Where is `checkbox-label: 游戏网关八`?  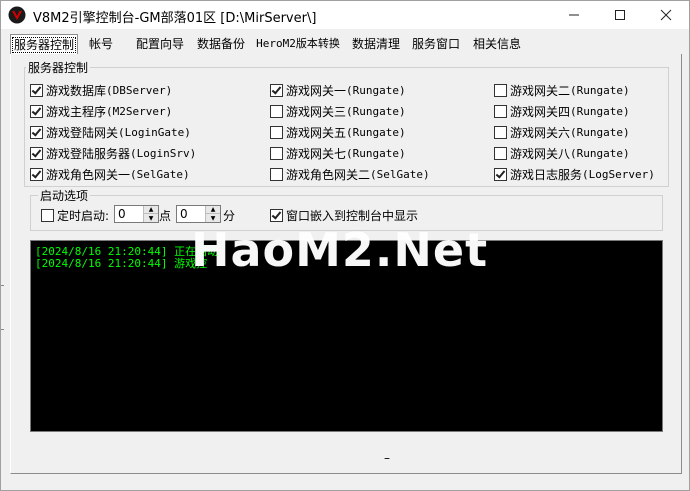 checkbox-label: 游戏网关八 is located at coordinates (540, 154).